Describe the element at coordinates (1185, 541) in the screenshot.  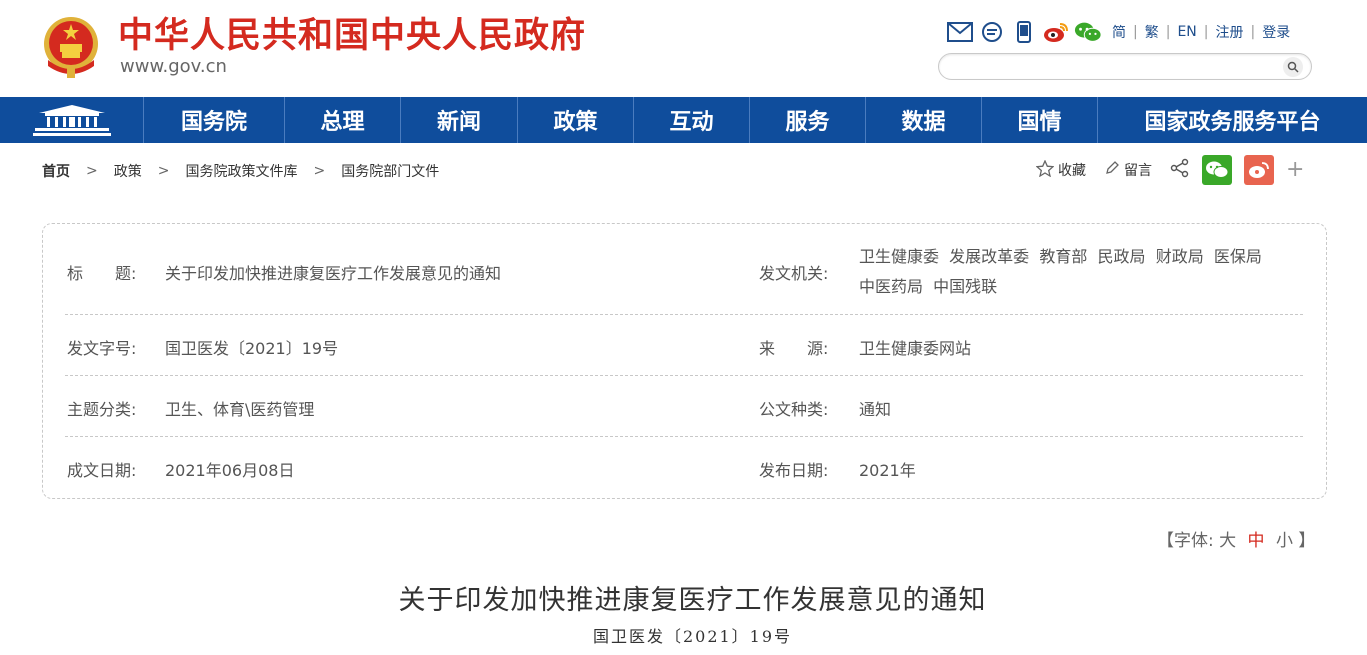
I see `font-size-prefix: 【字体:` at that location.